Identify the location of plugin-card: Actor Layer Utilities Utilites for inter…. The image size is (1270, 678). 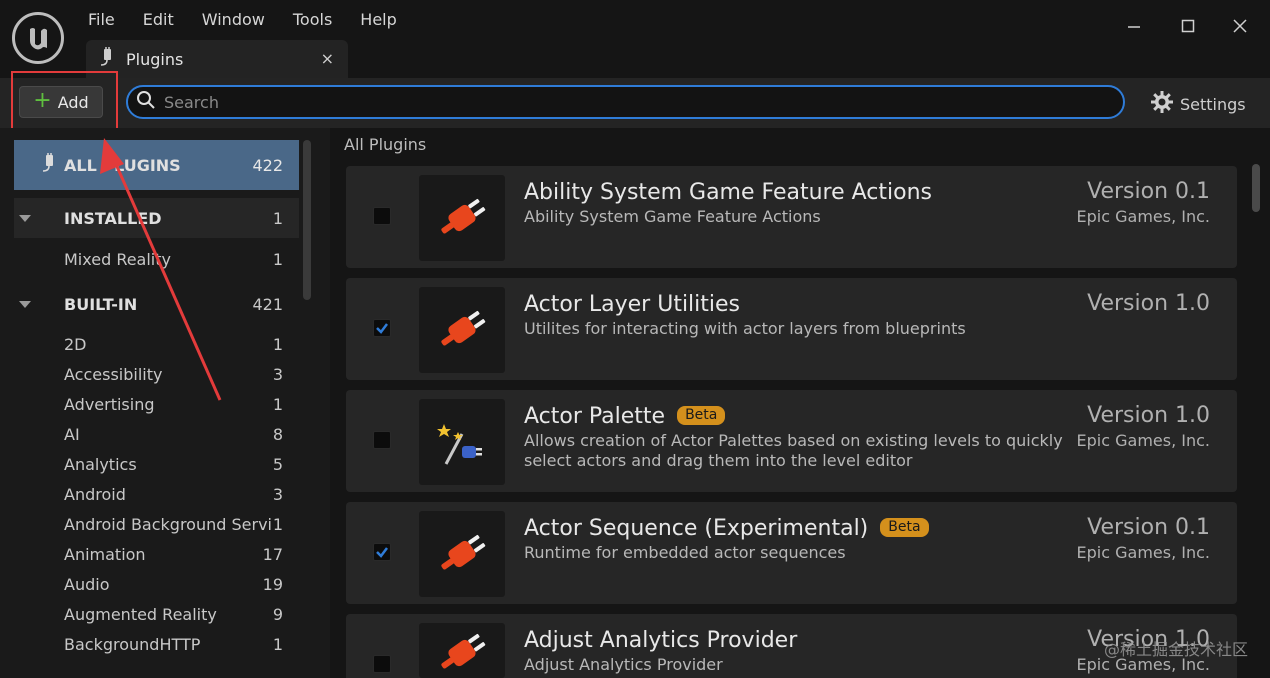
(791, 329).